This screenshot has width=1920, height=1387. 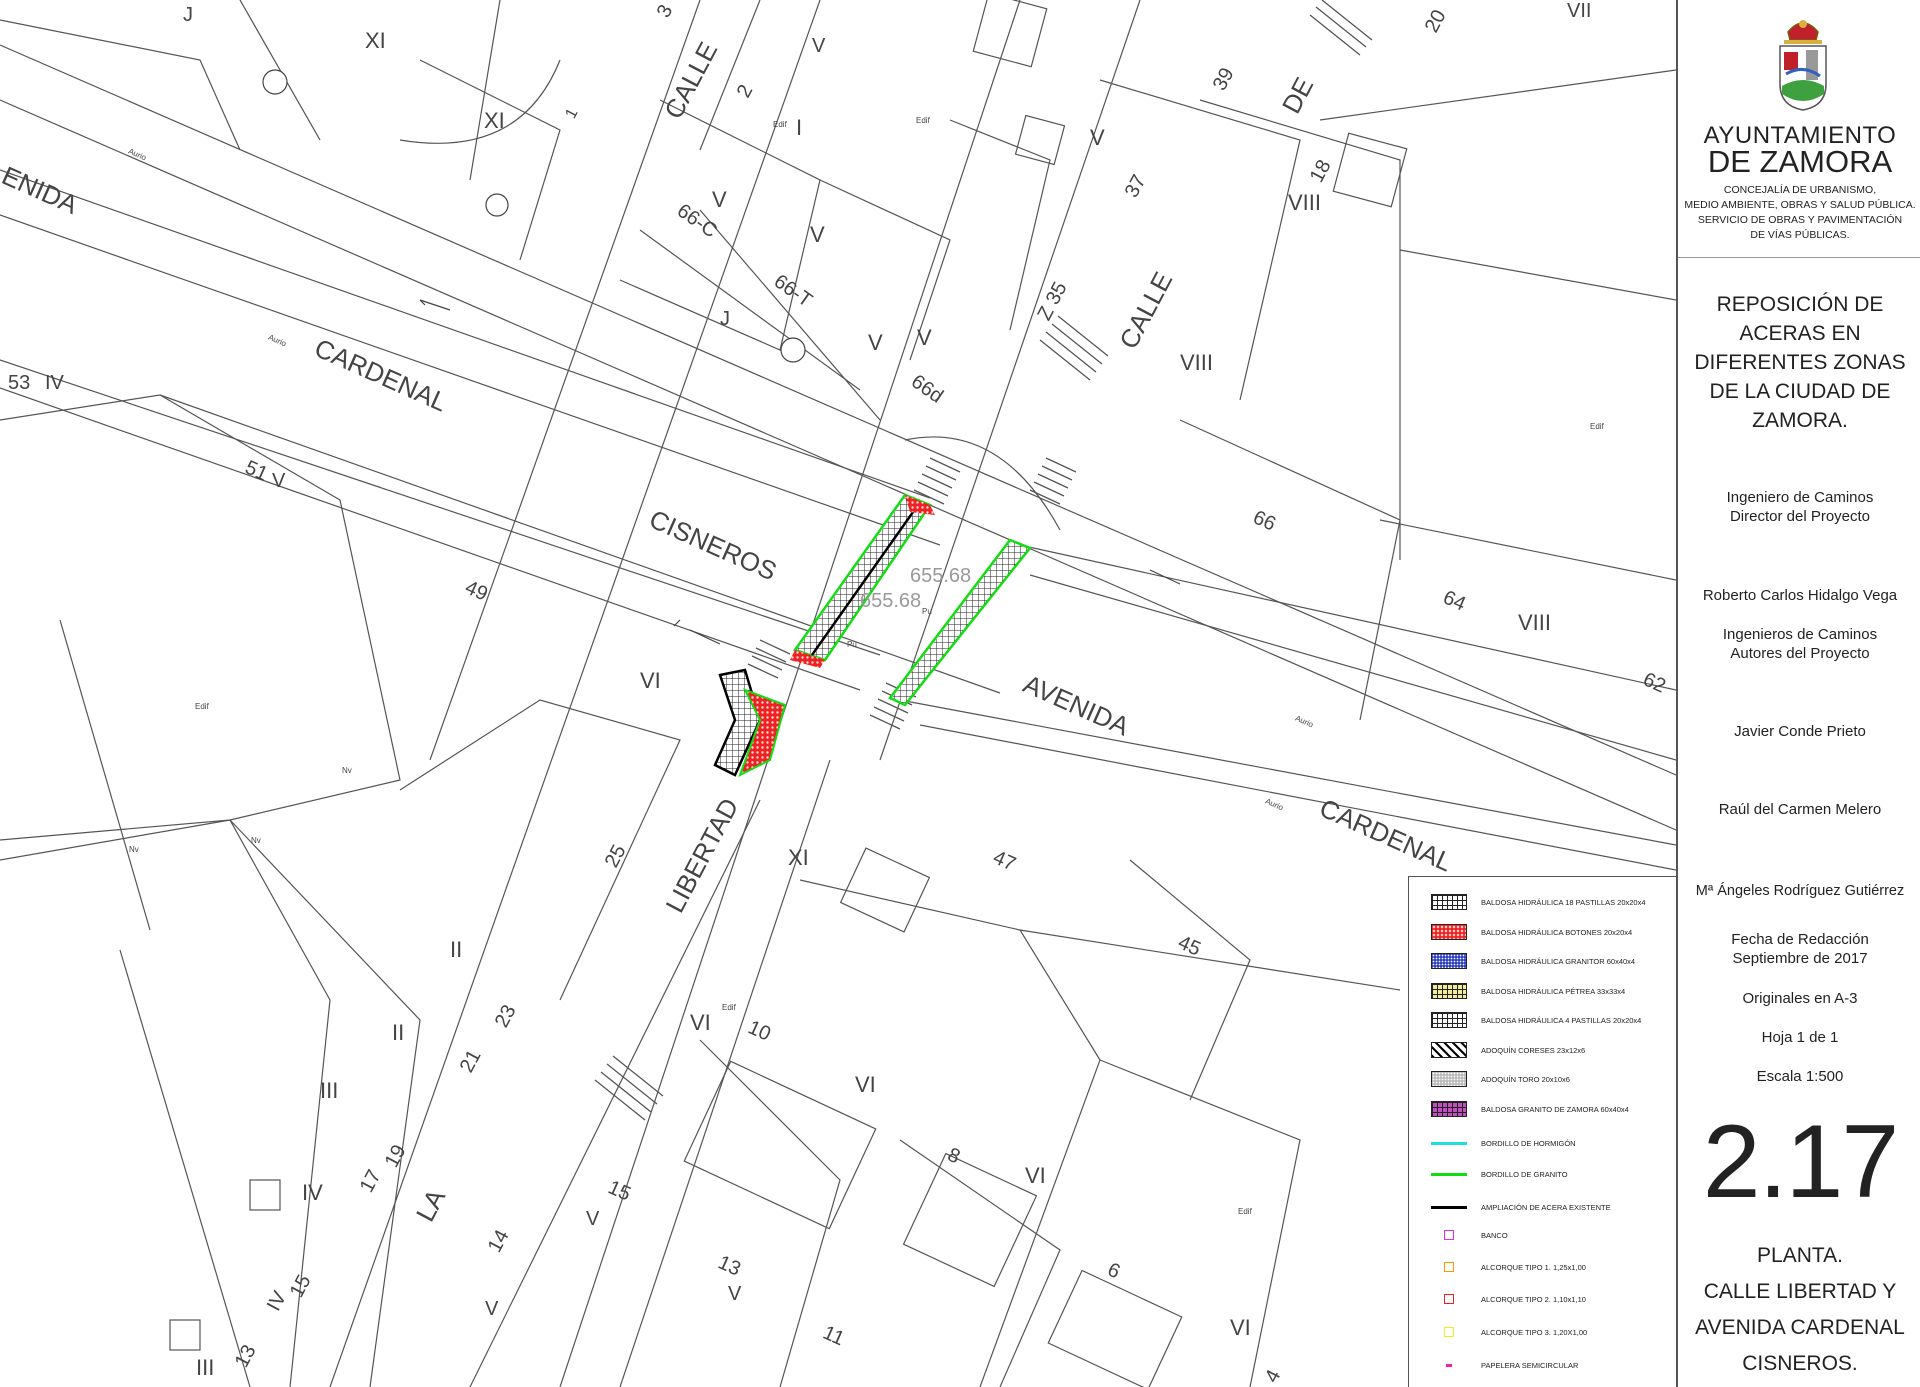 I want to click on legend-item: BALDOSA GRANITO DE ZAMORA 60x40x4, so click(x=1530, y=1109).